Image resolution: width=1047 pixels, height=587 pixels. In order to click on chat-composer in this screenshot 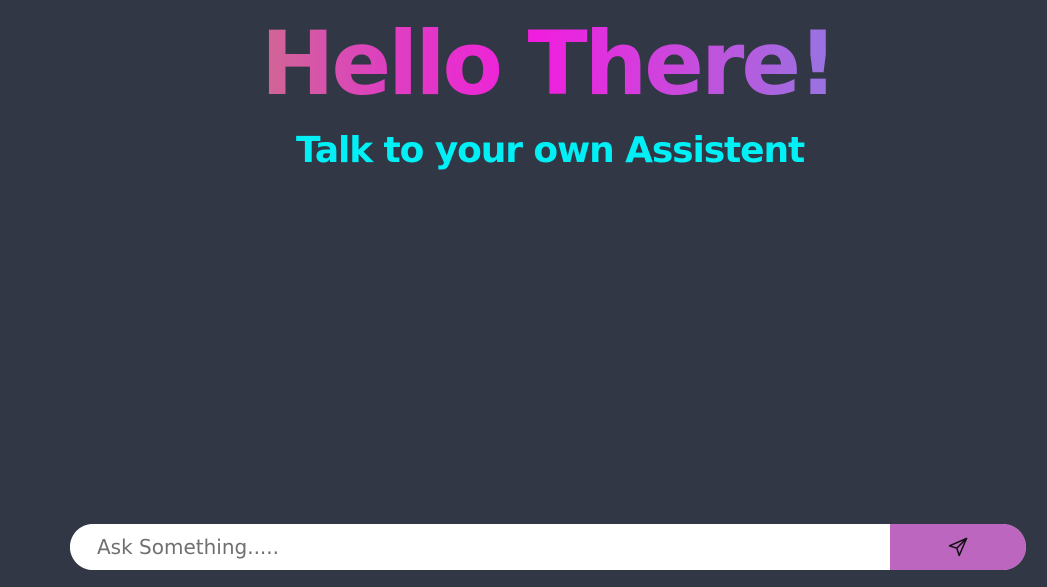, I will do `click(548, 547)`.